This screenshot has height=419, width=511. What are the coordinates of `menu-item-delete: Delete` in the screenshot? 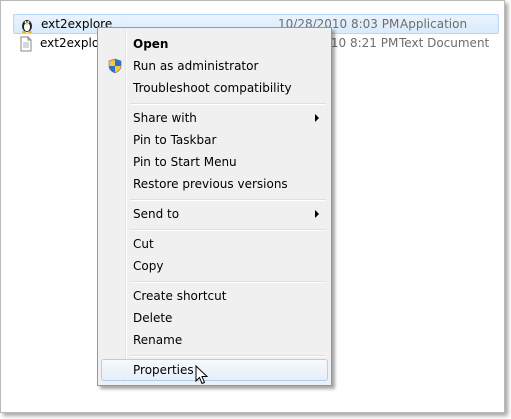 It's located at (214, 318).